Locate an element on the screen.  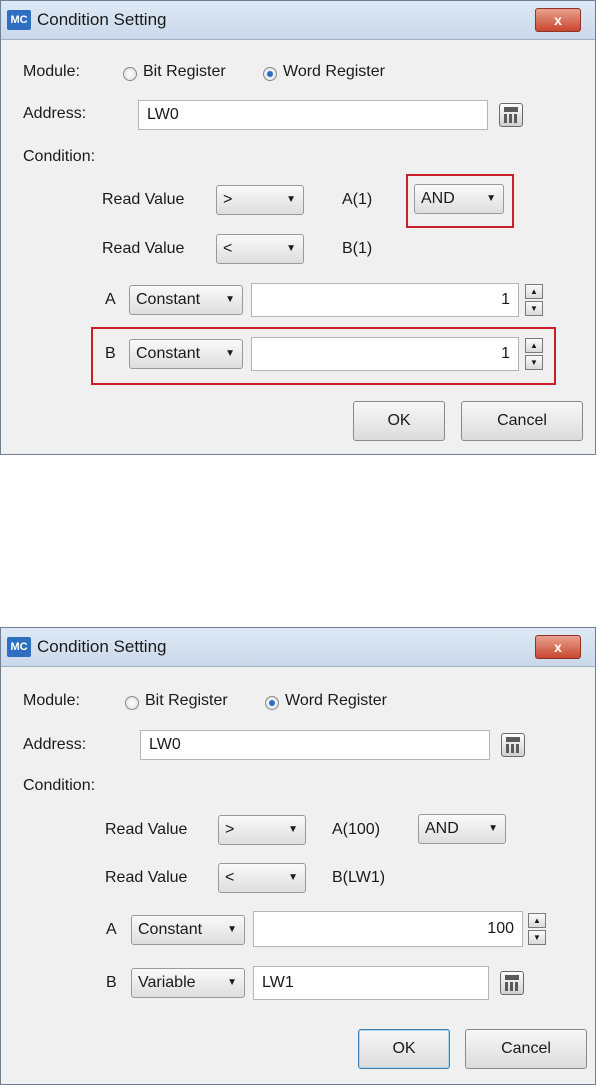
b-type-value: Variable is located at coordinates (167, 982).